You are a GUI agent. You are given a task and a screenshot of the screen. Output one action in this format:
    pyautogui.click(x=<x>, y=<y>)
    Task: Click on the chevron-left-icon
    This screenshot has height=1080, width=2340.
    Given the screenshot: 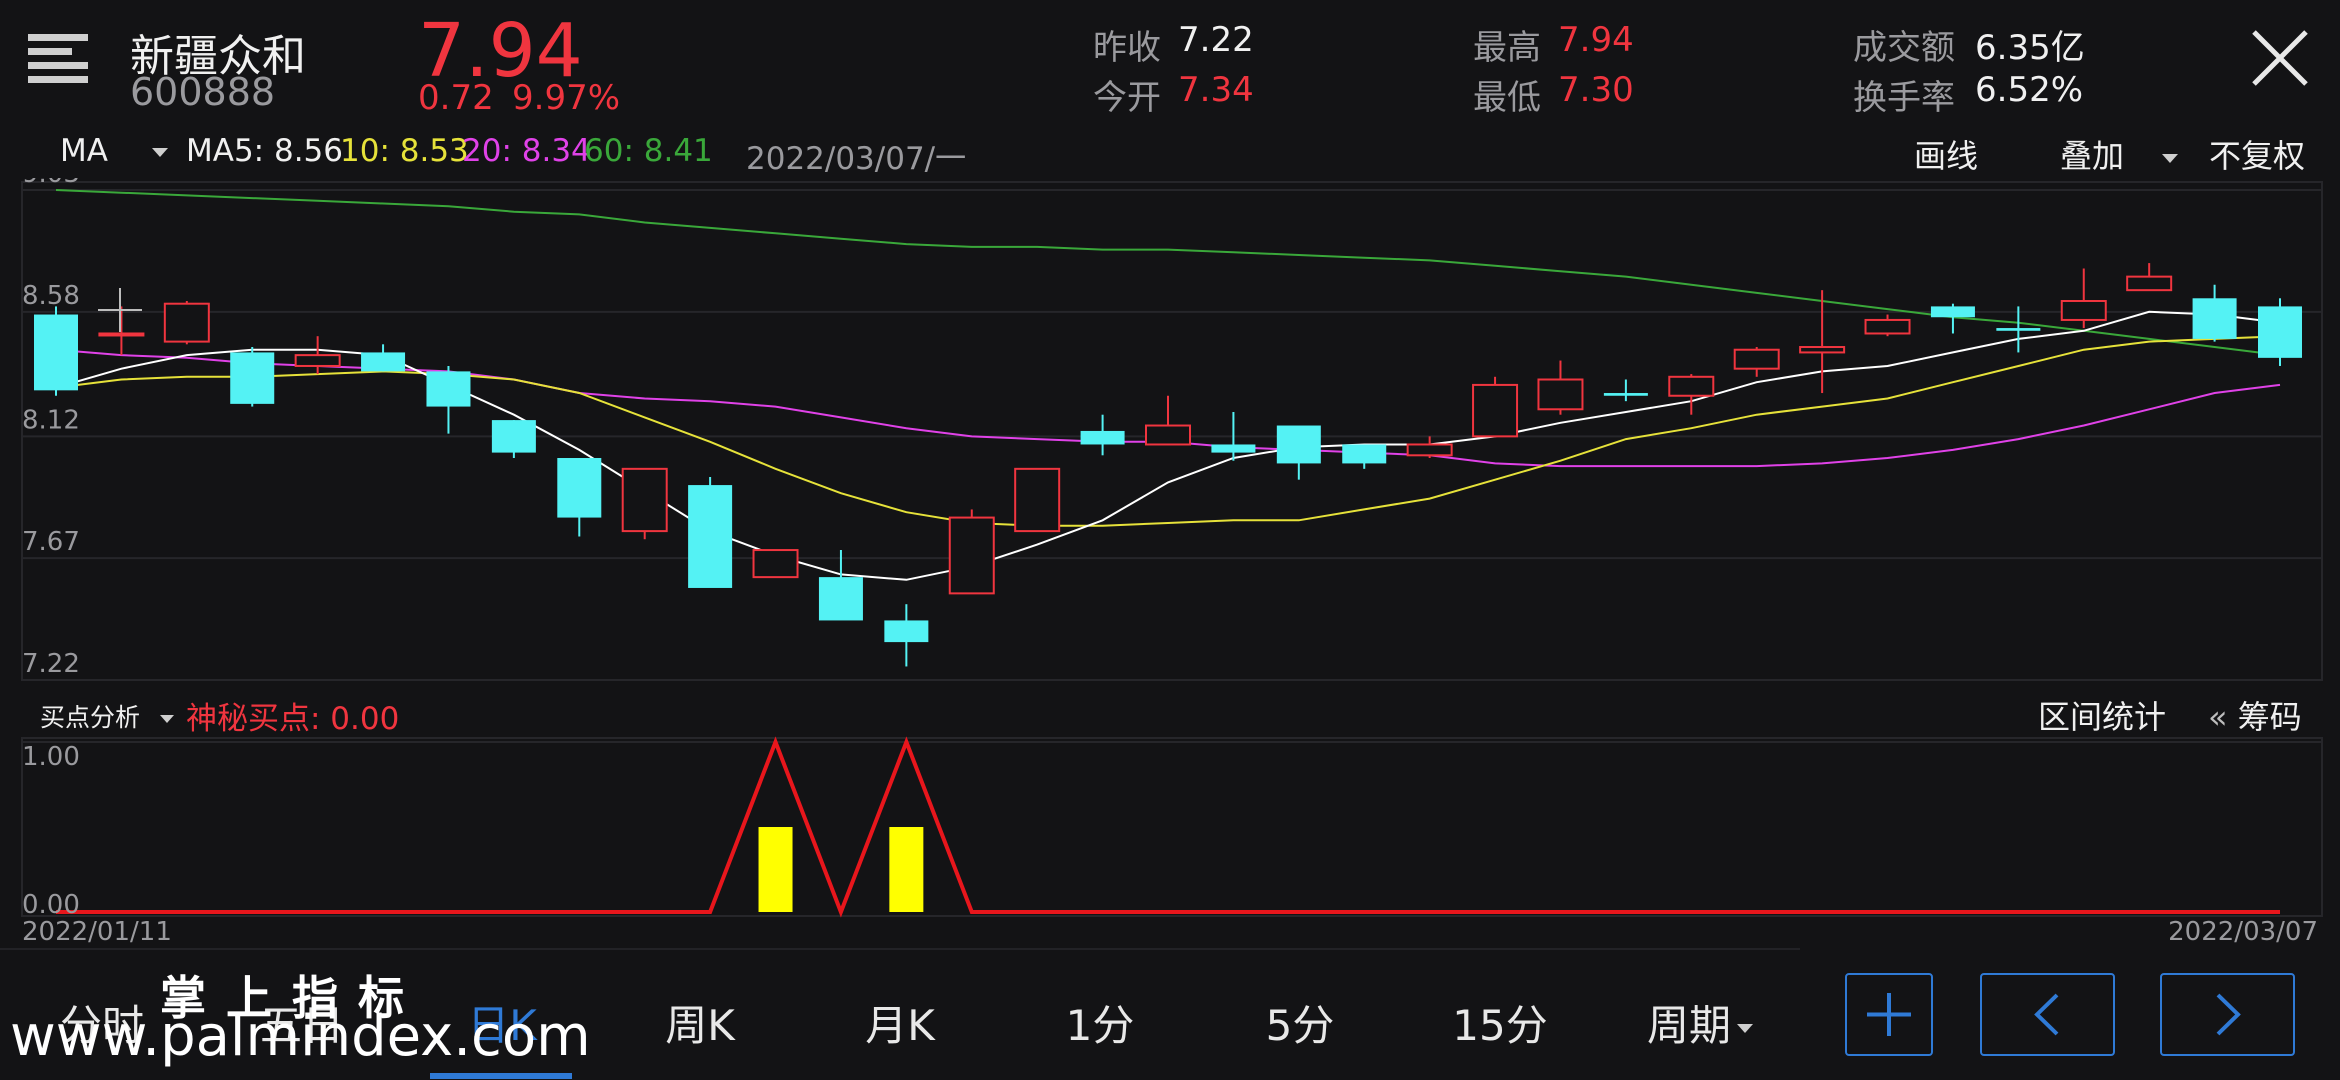 What is the action you would take?
    pyautogui.click(x=2046, y=1014)
    